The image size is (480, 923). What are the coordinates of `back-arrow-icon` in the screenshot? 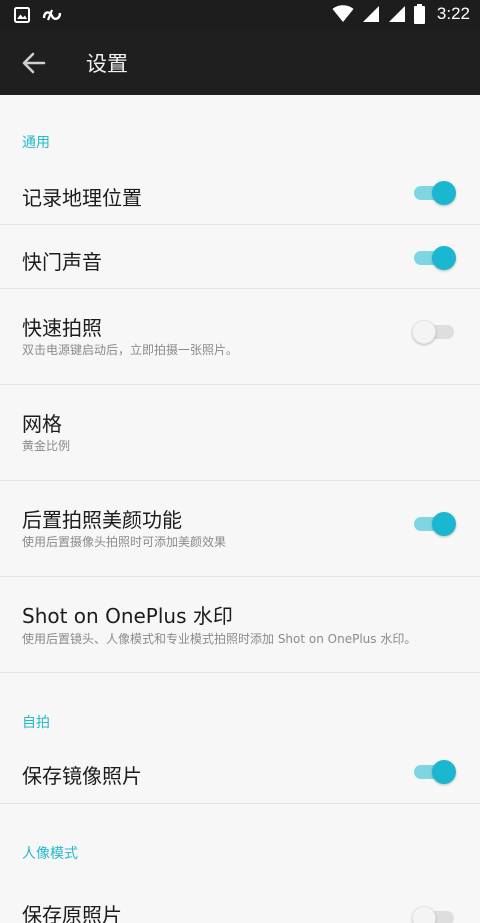 It's located at (34, 63).